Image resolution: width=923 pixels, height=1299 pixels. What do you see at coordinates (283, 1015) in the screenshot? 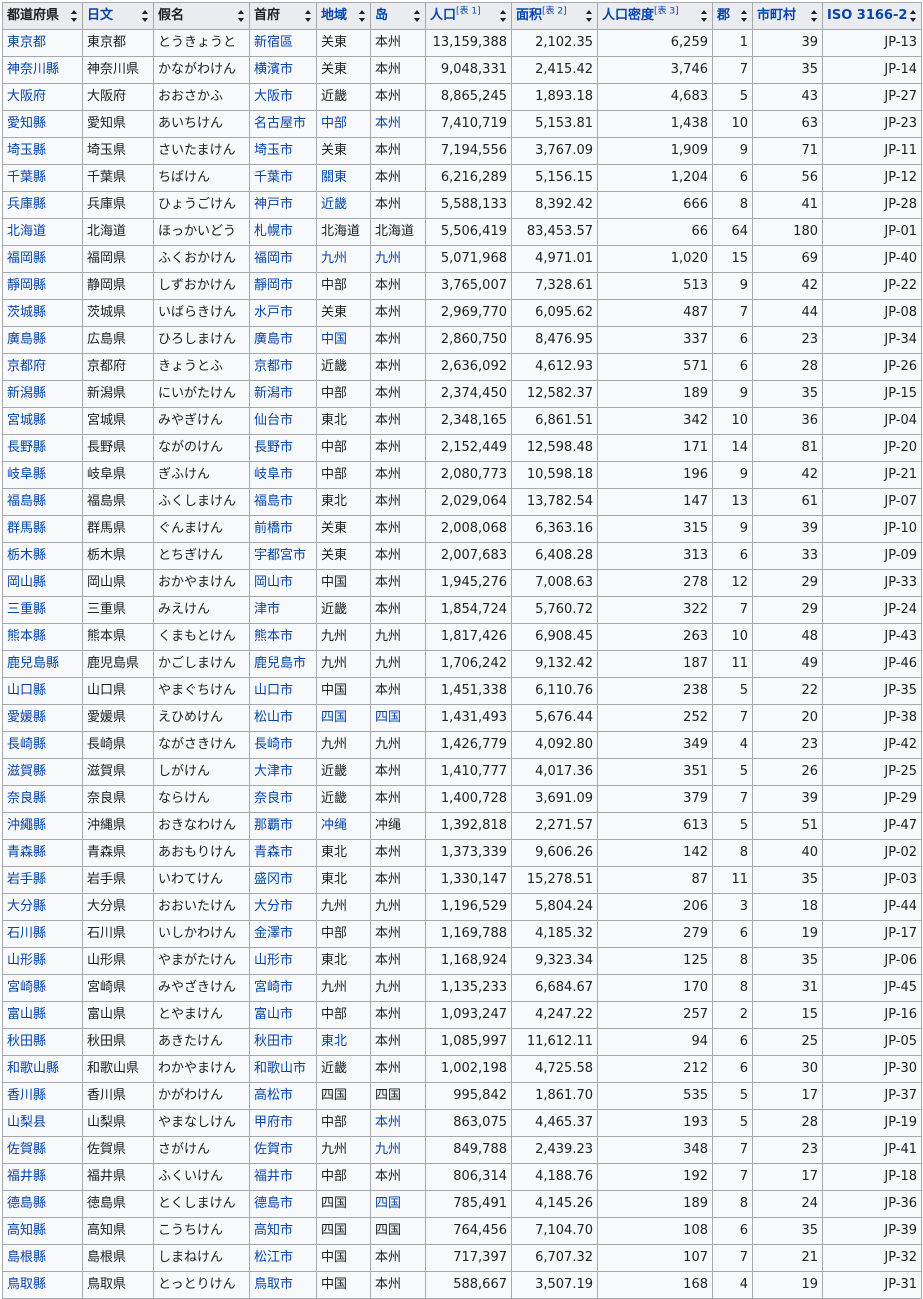
I see `cell-capital: 富山市` at bounding box center [283, 1015].